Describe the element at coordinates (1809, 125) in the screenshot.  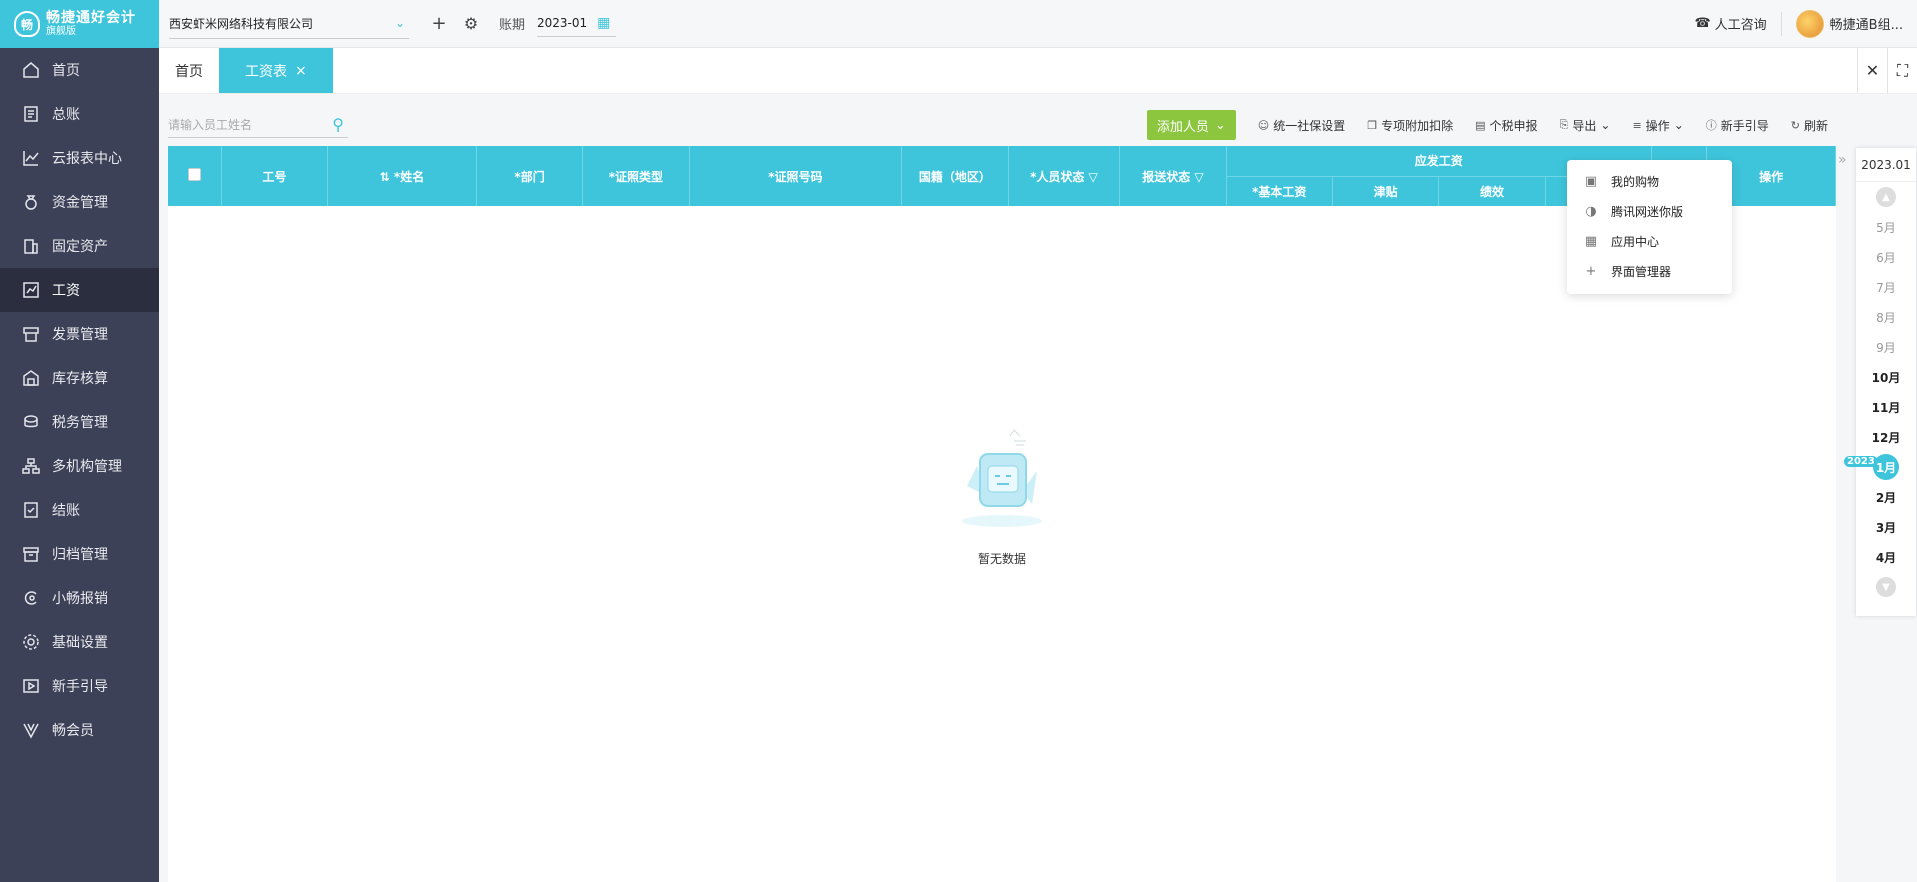
I see `refresh-button: ↻ 刷新` at that location.